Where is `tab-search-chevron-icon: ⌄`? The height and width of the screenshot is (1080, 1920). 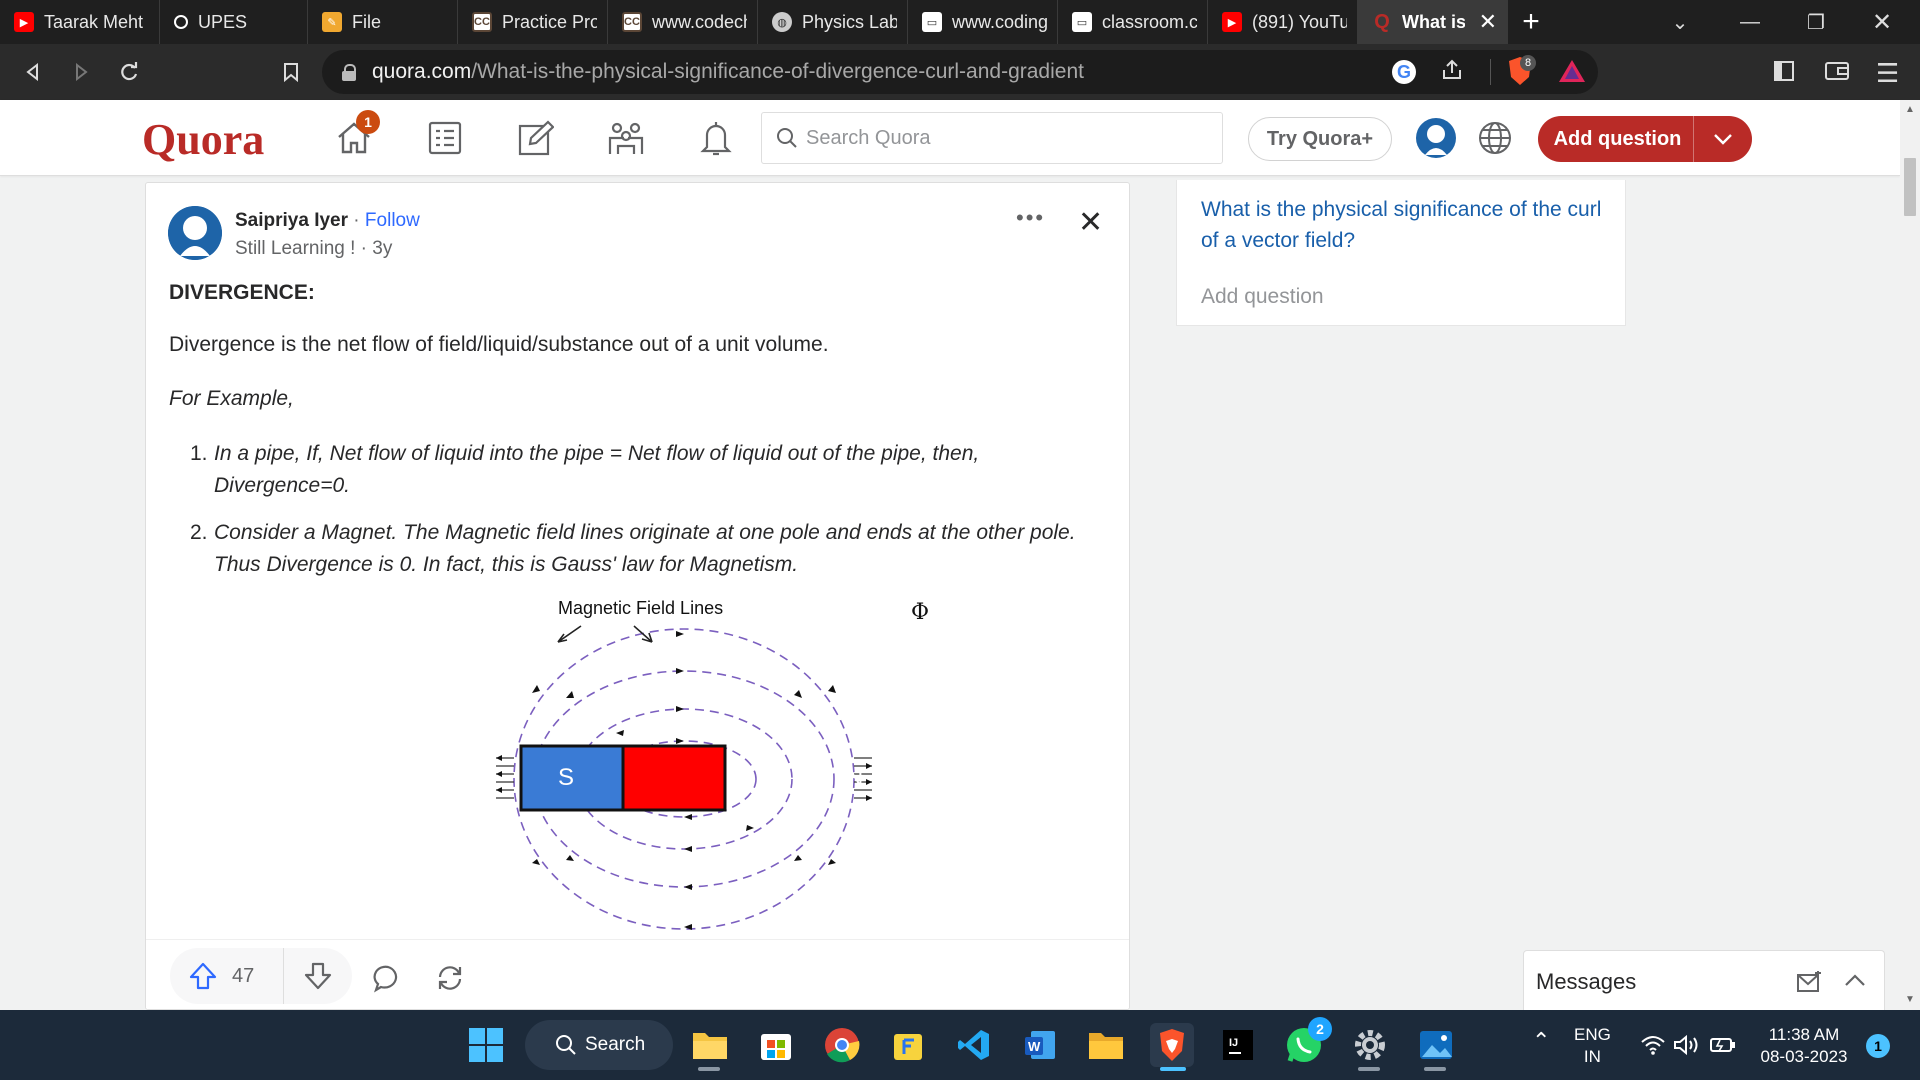 tab-search-chevron-icon: ⌄ is located at coordinates (1680, 22).